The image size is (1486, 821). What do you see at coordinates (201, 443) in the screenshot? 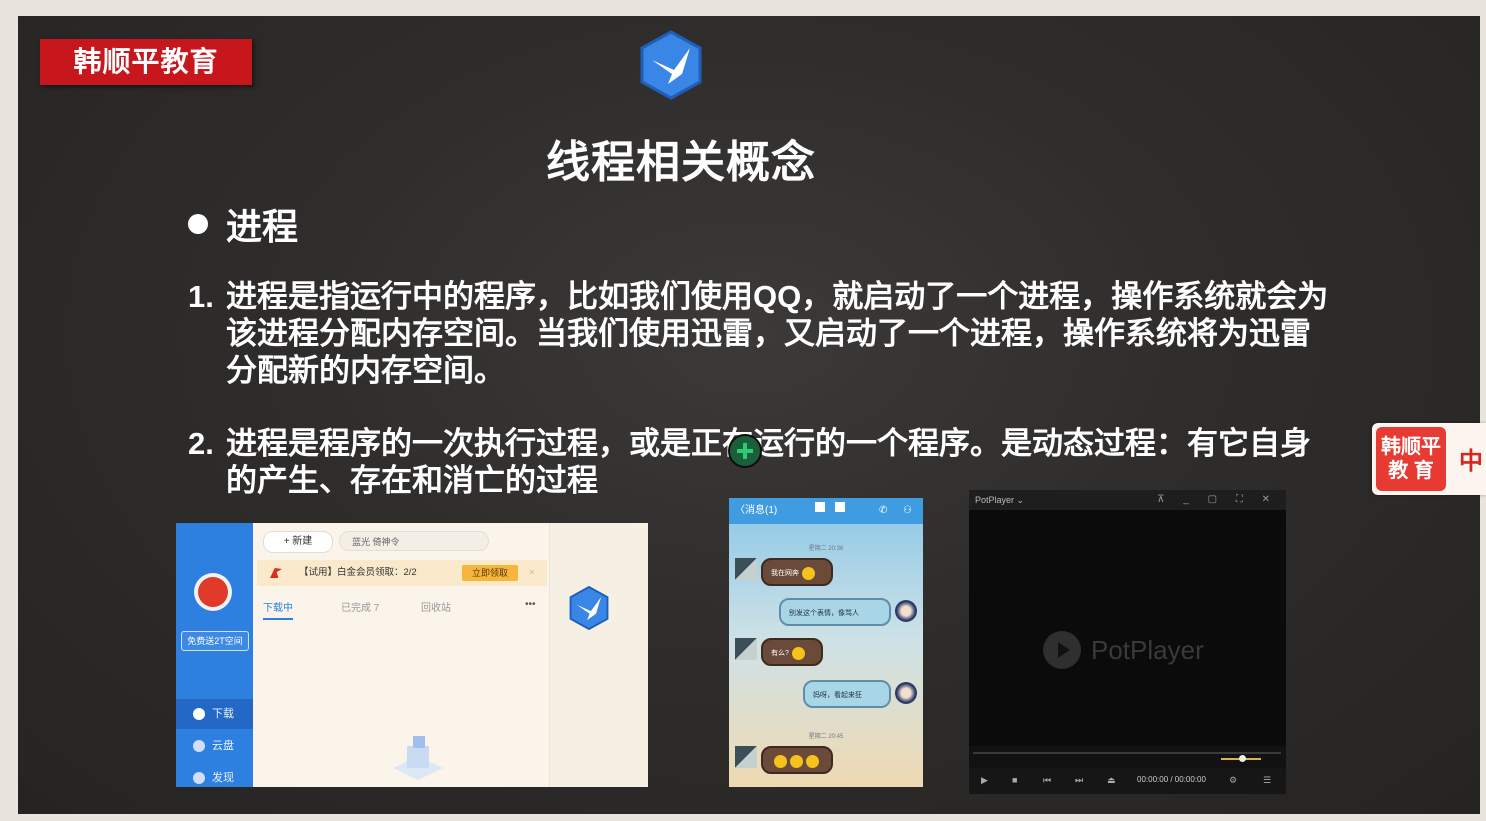
I see `point-number: 2.` at bounding box center [201, 443].